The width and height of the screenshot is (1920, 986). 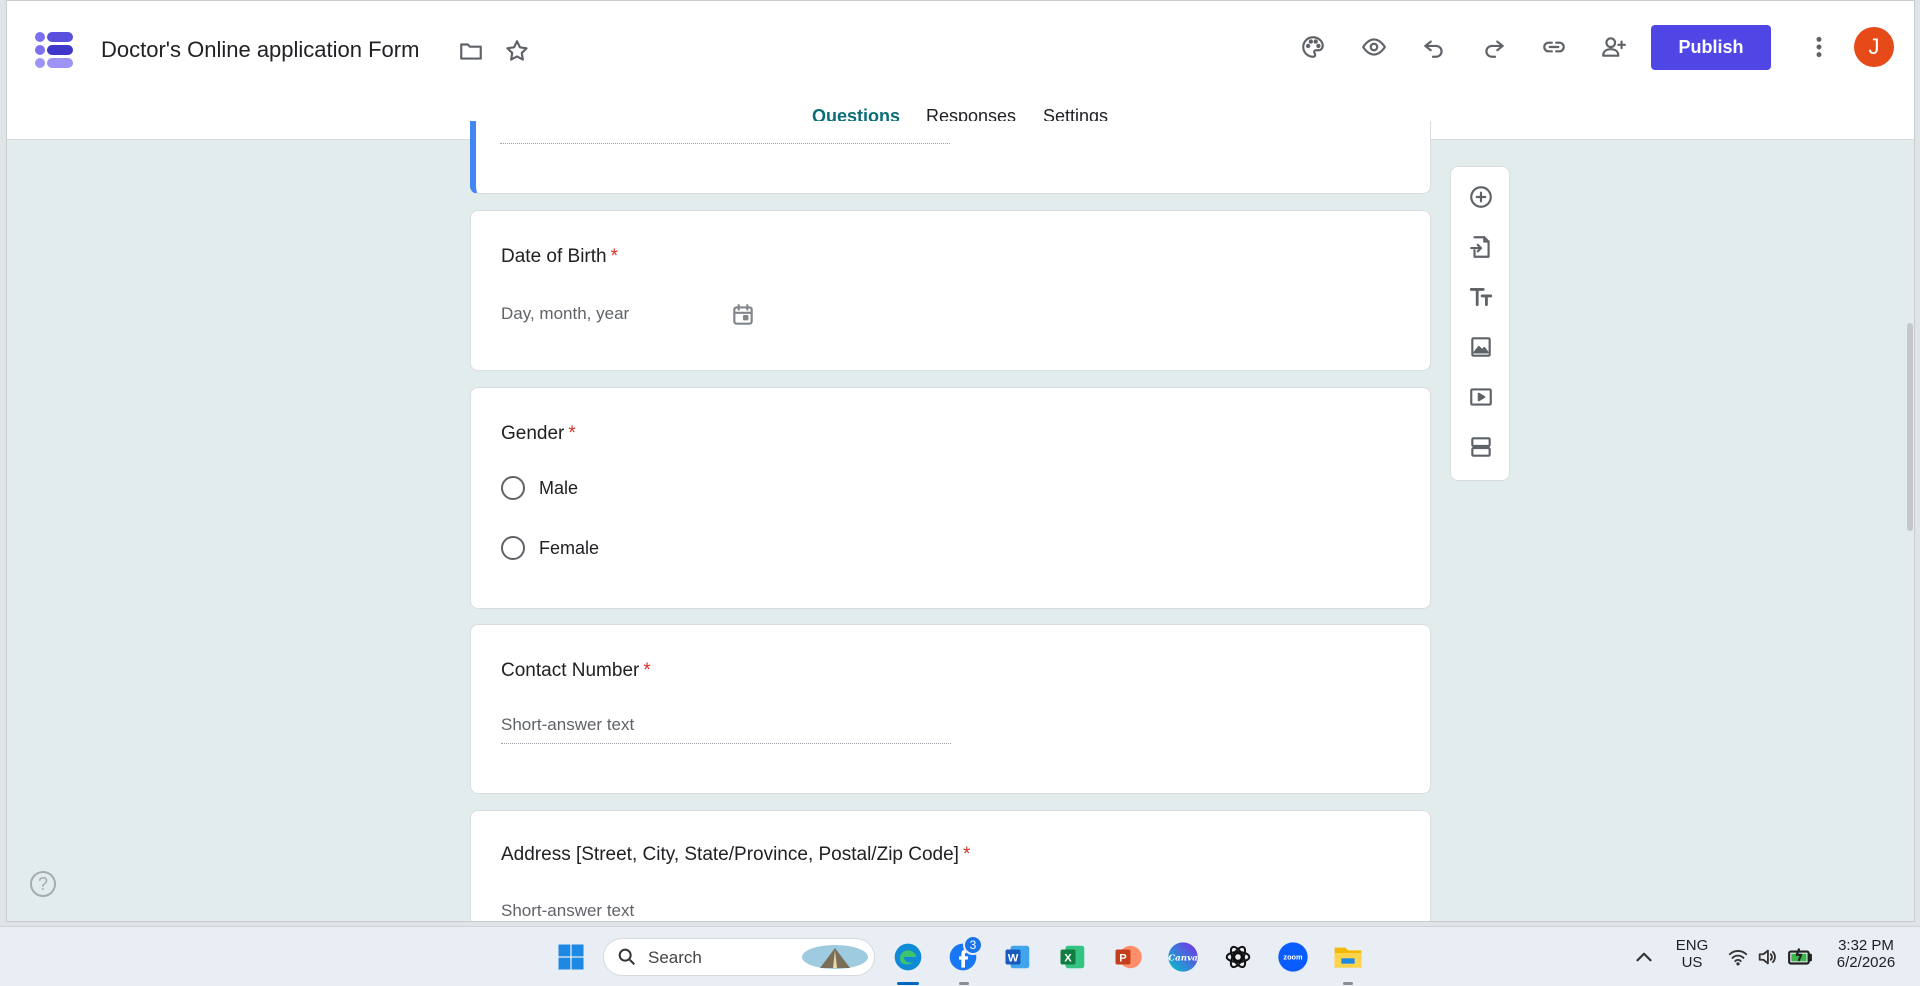 What do you see at coordinates (1819, 47) in the screenshot?
I see `more-options-icon` at bounding box center [1819, 47].